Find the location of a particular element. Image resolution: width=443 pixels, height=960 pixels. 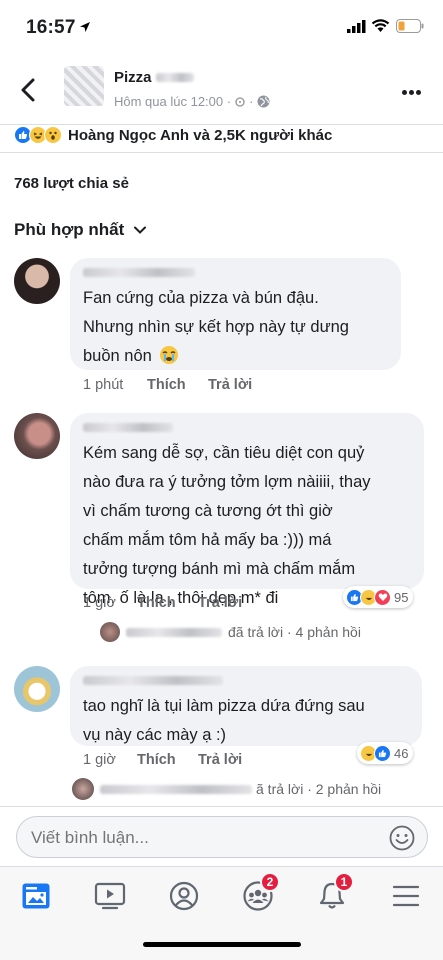

reaction-count: 46 is located at coordinates (401, 753).